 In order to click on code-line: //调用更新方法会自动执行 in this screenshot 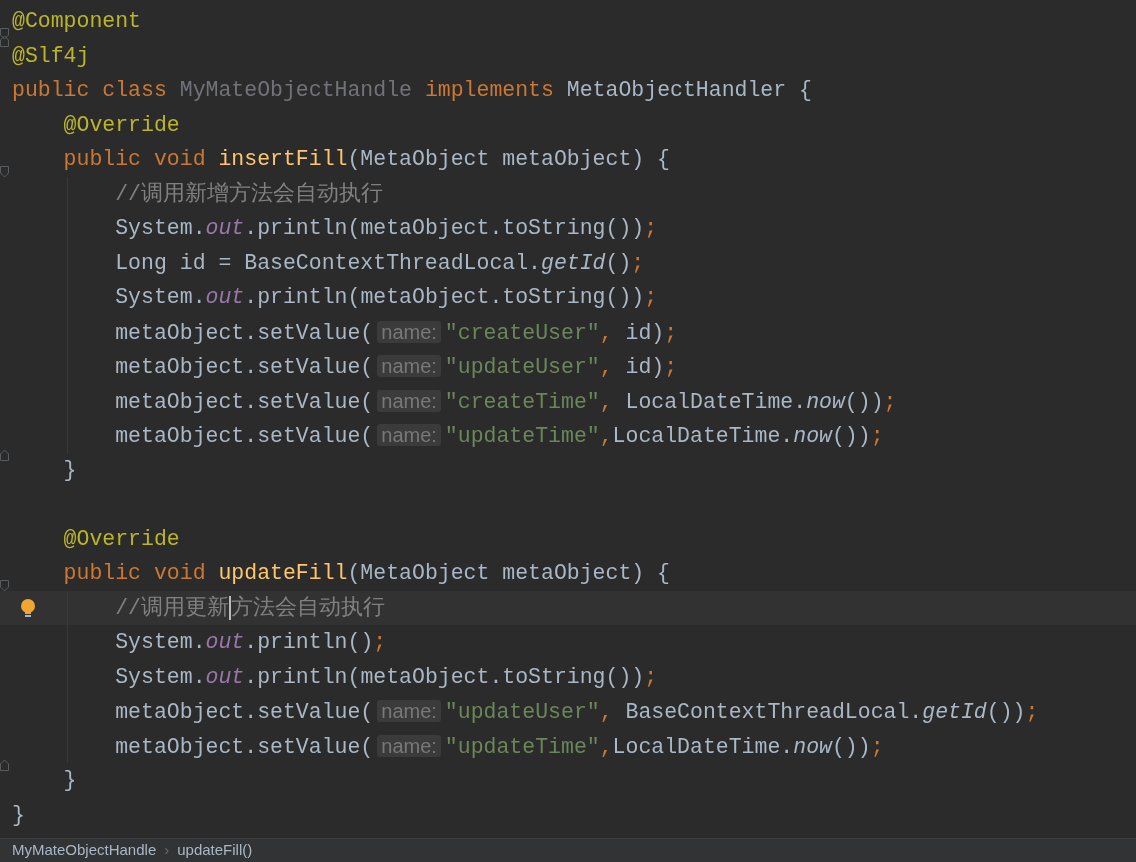, I will do `click(250, 608)`.